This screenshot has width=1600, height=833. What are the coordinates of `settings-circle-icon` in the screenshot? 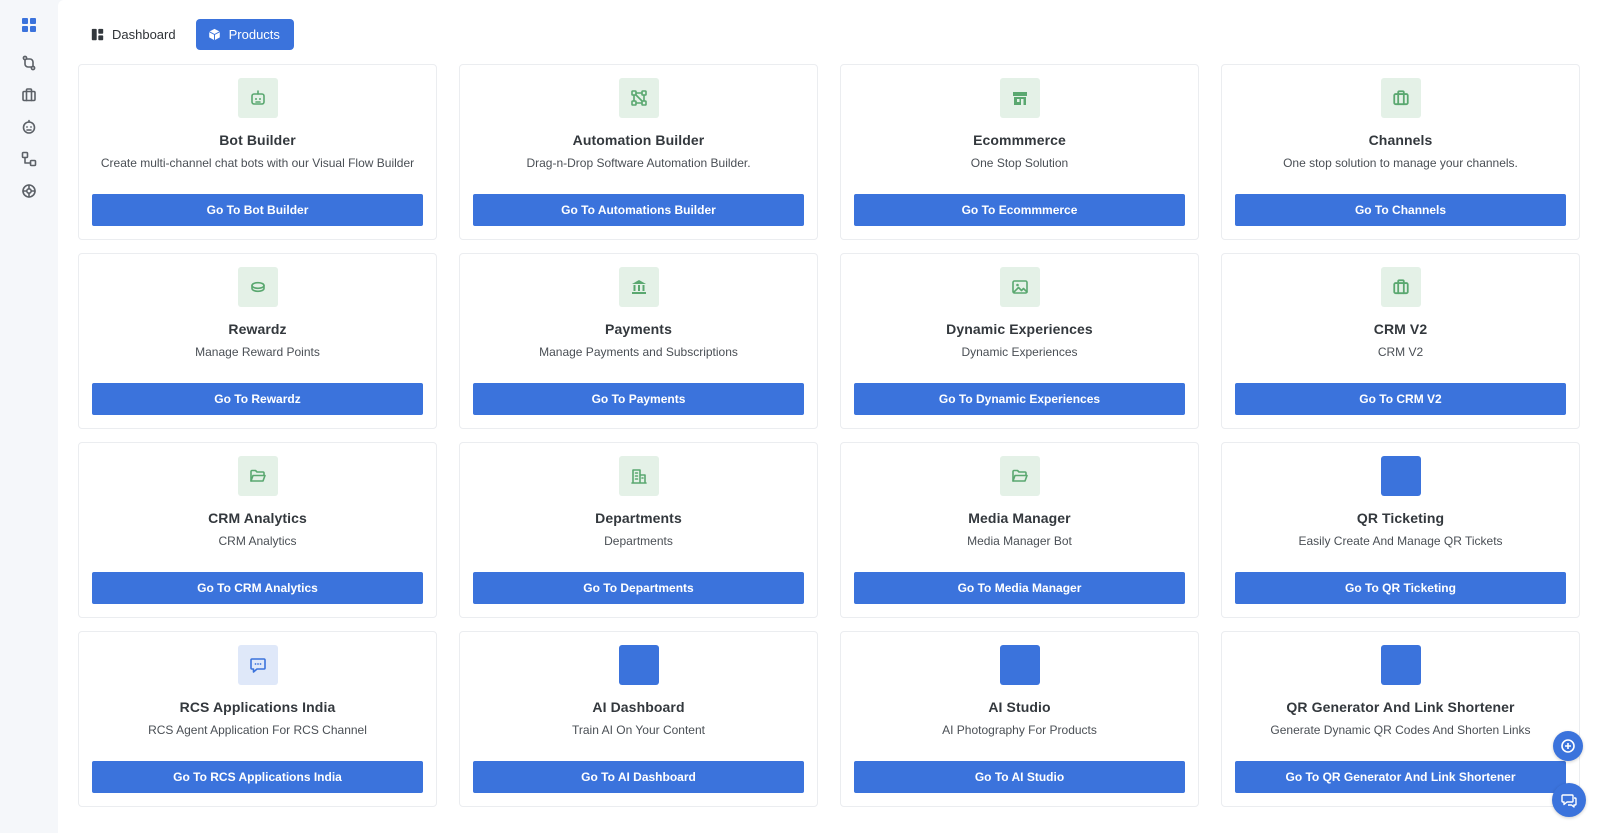 It's located at (29, 191).